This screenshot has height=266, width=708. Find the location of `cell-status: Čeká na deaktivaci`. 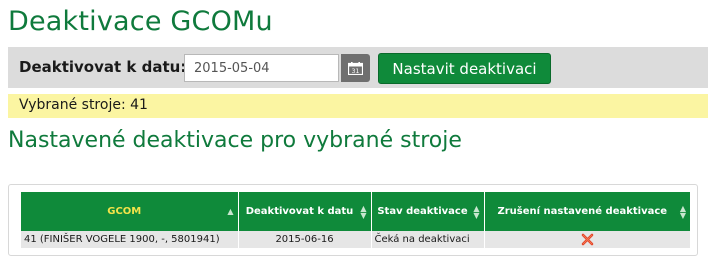

cell-status: Čeká na deaktivaci is located at coordinates (428, 239).